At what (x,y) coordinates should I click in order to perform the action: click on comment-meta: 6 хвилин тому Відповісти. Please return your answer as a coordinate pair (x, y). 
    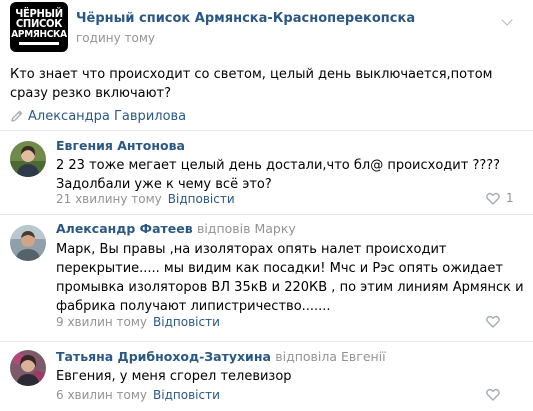
    Looking at the image, I should click on (138, 395).